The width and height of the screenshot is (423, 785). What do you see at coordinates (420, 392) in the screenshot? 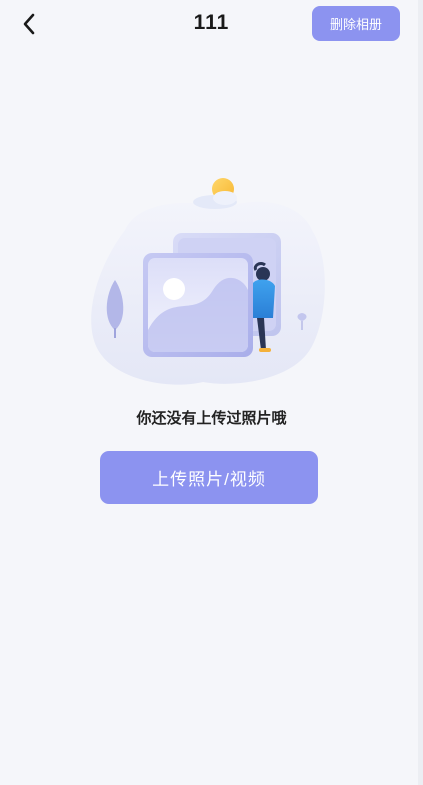
I see `scrollbar-track` at bounding box center [420, 392].